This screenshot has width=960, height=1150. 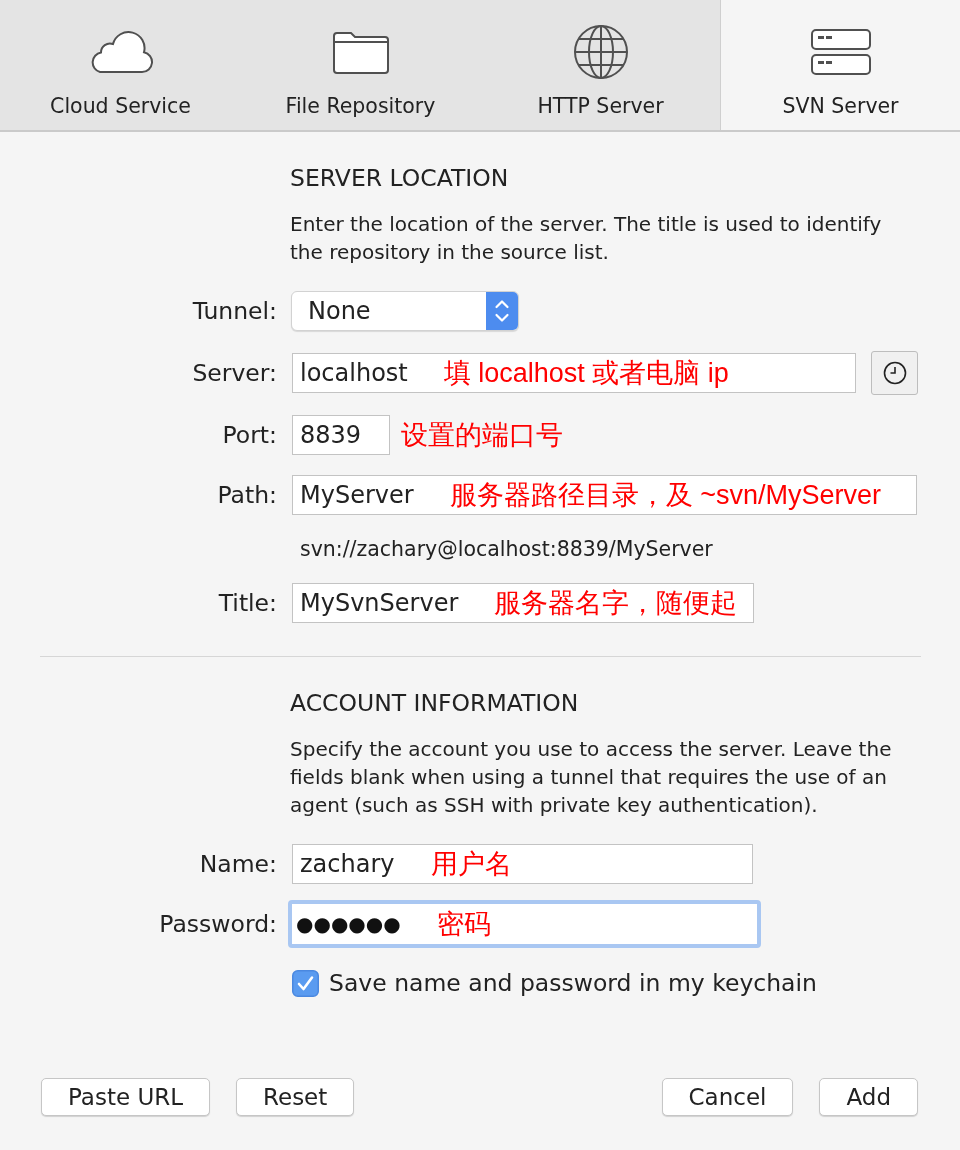 What do you see at coordinates (126, 1097) in the screenshot?
I see `dialog-button: Paste URL` at bounding box center [126, 1097].